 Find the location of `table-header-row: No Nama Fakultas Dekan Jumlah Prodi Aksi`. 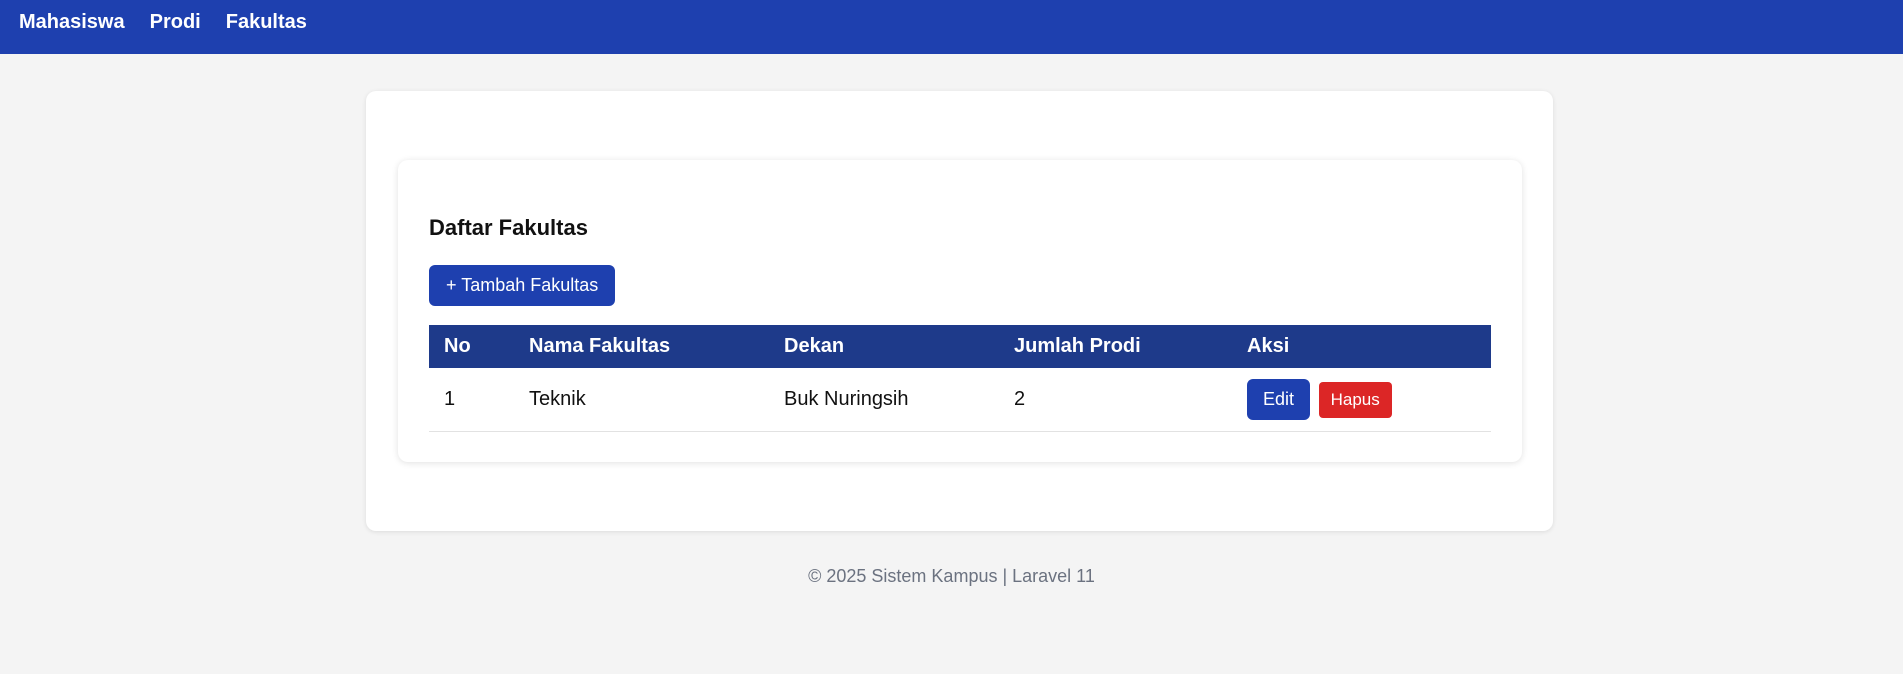

table-header-row: No Nama Fakultas Dekan Jumlah Prodi Aksi is located at coordinates (960, 346).